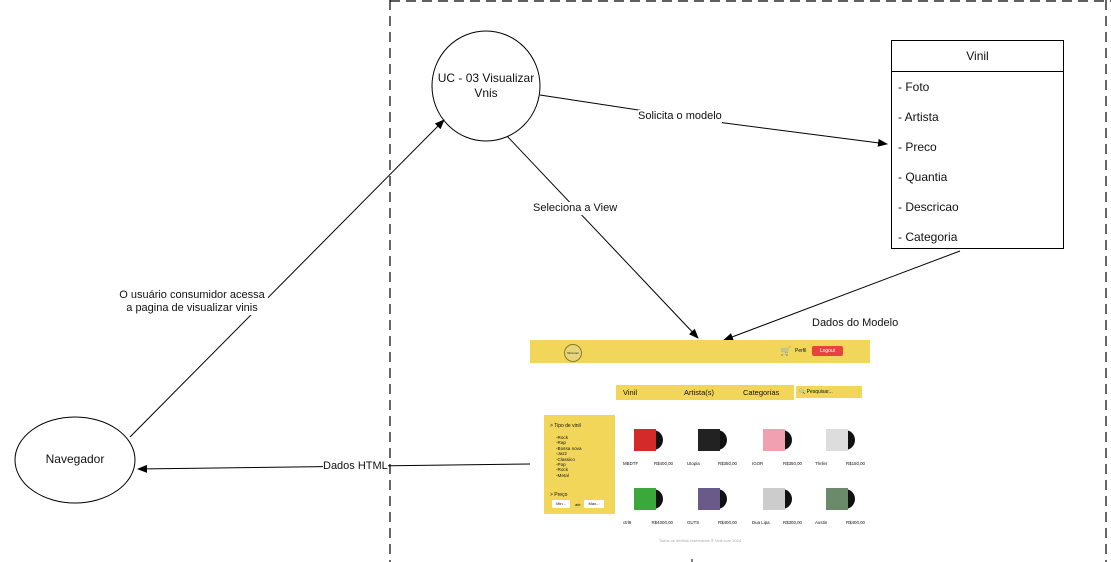 Image resolution: width=1111 pixels, height=562 pixels. Describe the element at coordinates (627, 522) in the screenshot. I see `product-name: ctrl8` at that location.